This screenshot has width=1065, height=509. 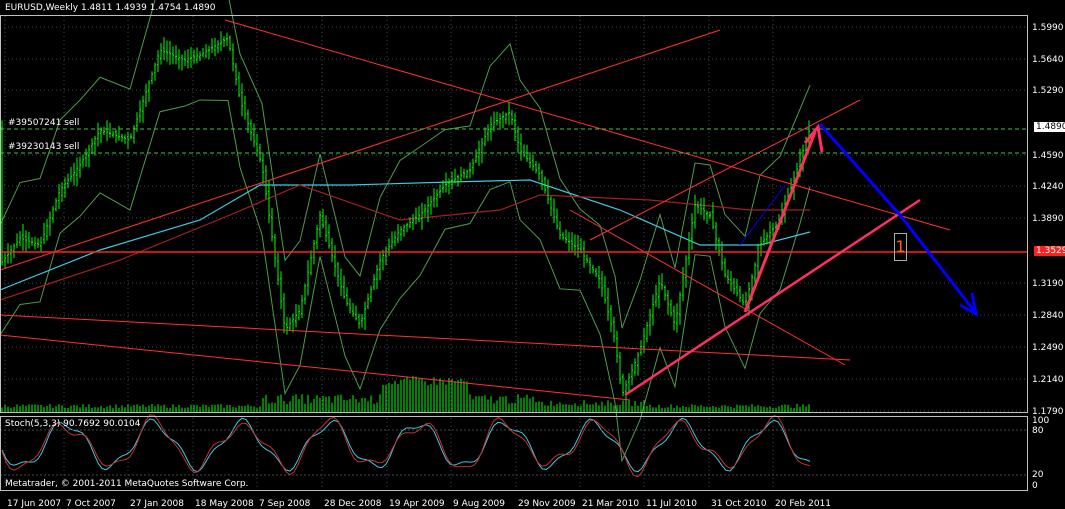 What do you see at coordinates (1040, 421) in the screenshot?
I see `stoch-scale: 100` at bounding box center [1040, 421].